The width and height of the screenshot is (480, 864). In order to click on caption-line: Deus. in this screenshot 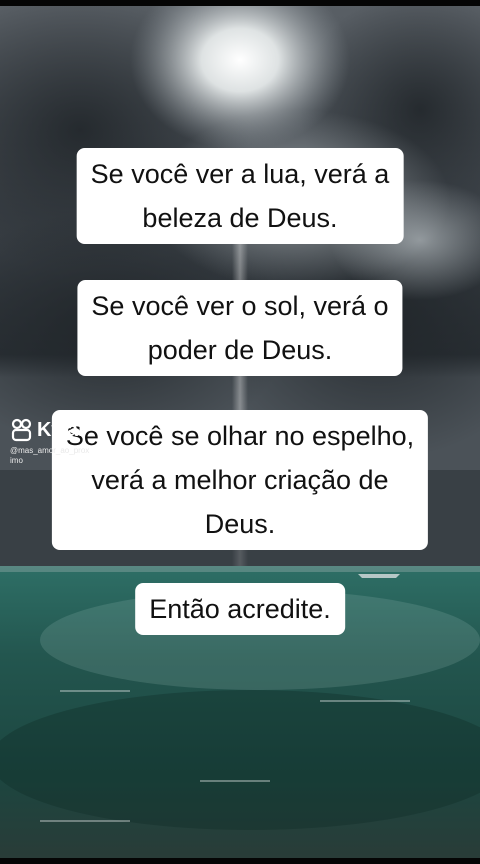, I will do `click(240, 524)`.